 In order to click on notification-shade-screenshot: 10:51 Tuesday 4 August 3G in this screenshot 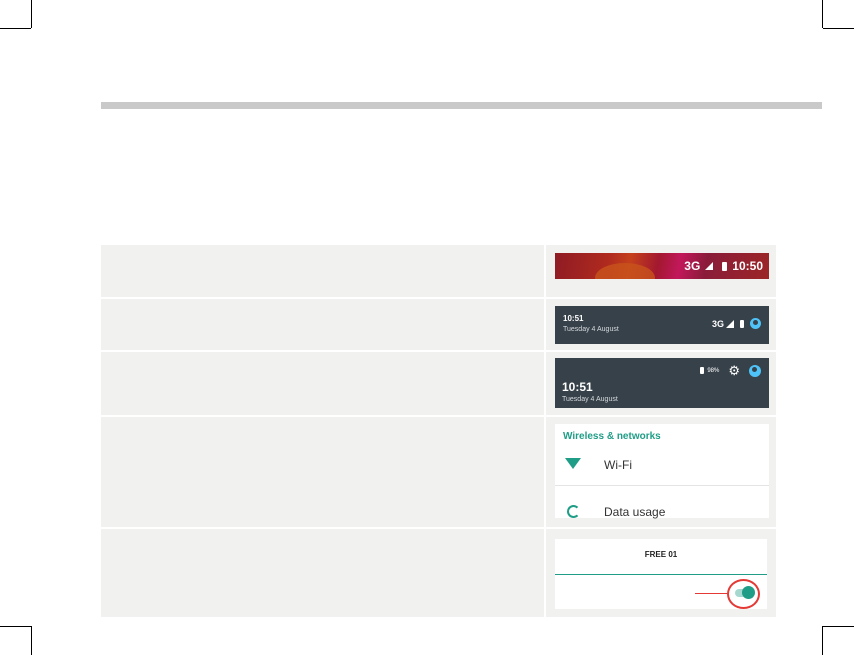, I will do `click(662, 325)`.